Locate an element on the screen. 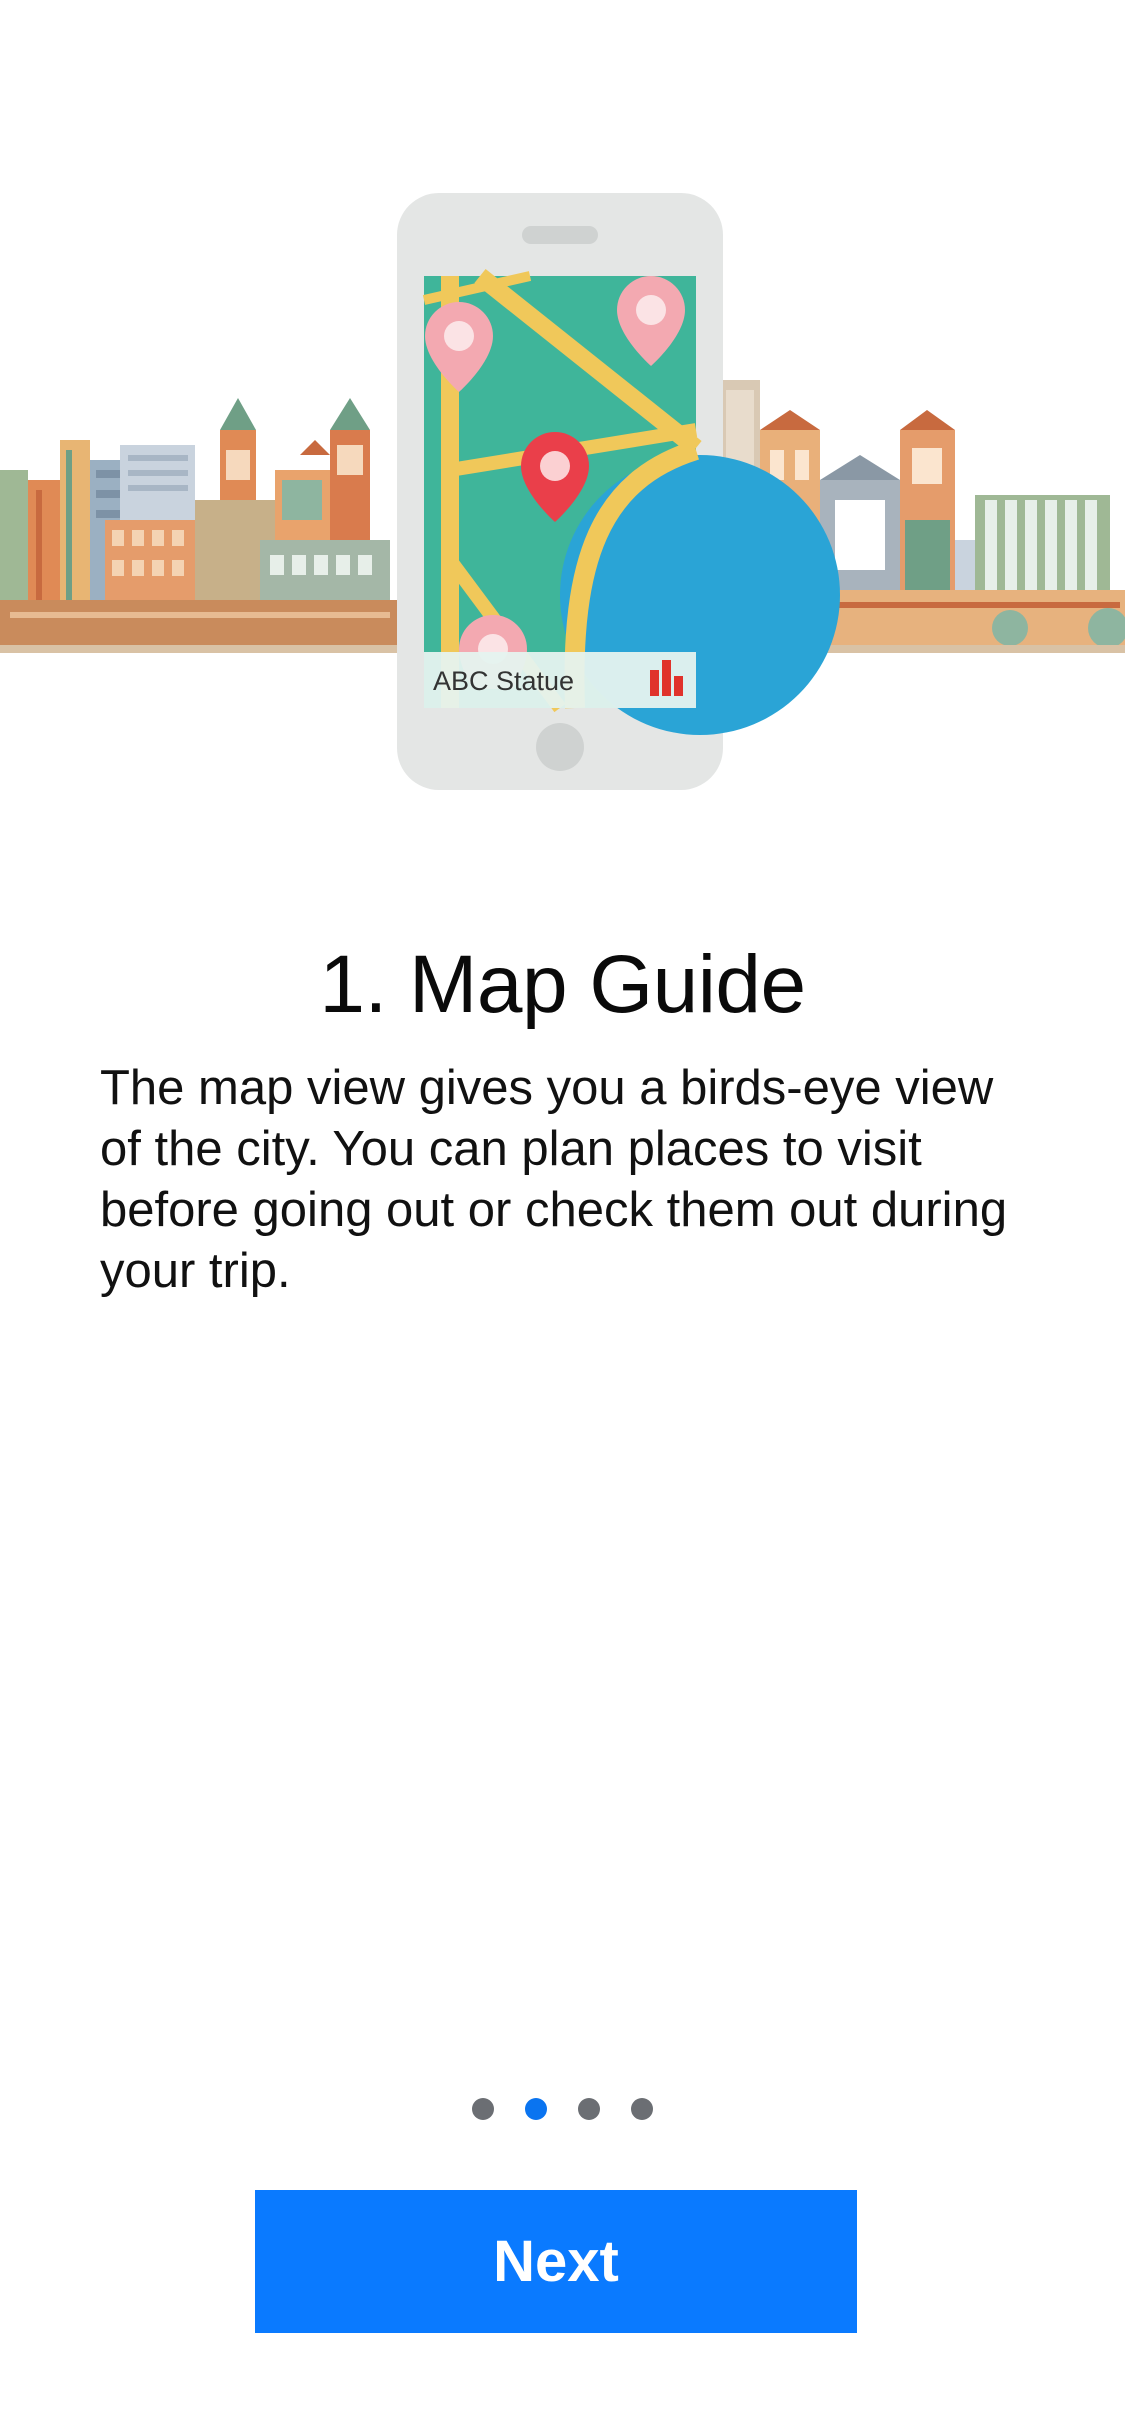  page-dot-2-active is located at coordinates (536, 2109).